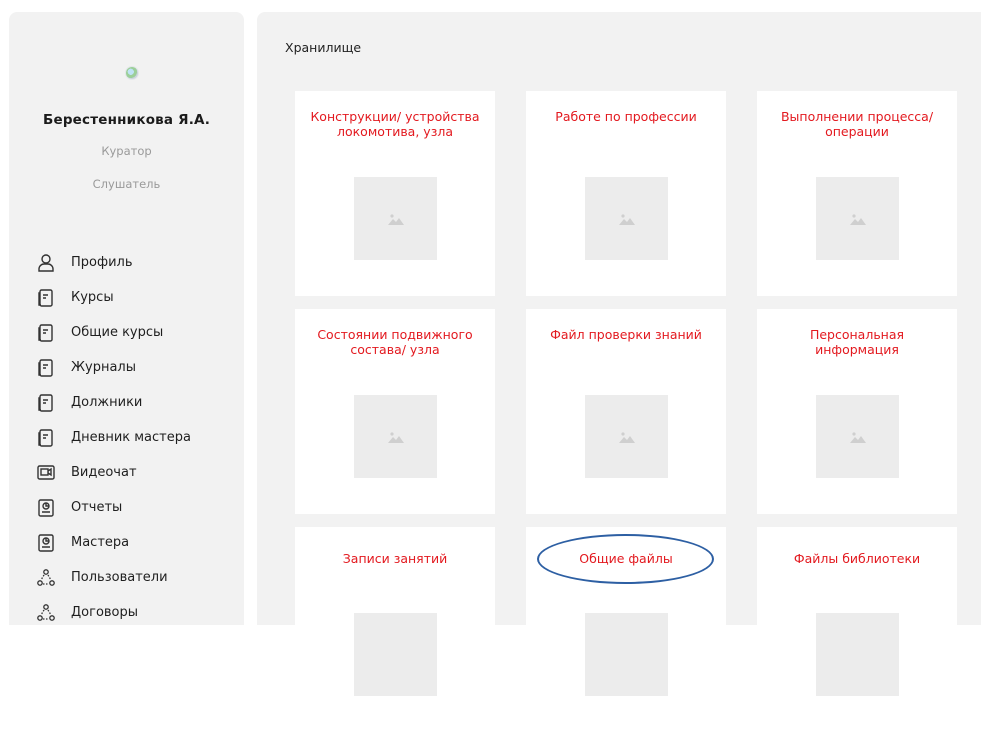 The width and height of the screenshot is (981, 732). What do you see at coordinates (97, 507) in the screenshot?
I see `menu-item-label: Отчеты` at bounding box center [97, 507].